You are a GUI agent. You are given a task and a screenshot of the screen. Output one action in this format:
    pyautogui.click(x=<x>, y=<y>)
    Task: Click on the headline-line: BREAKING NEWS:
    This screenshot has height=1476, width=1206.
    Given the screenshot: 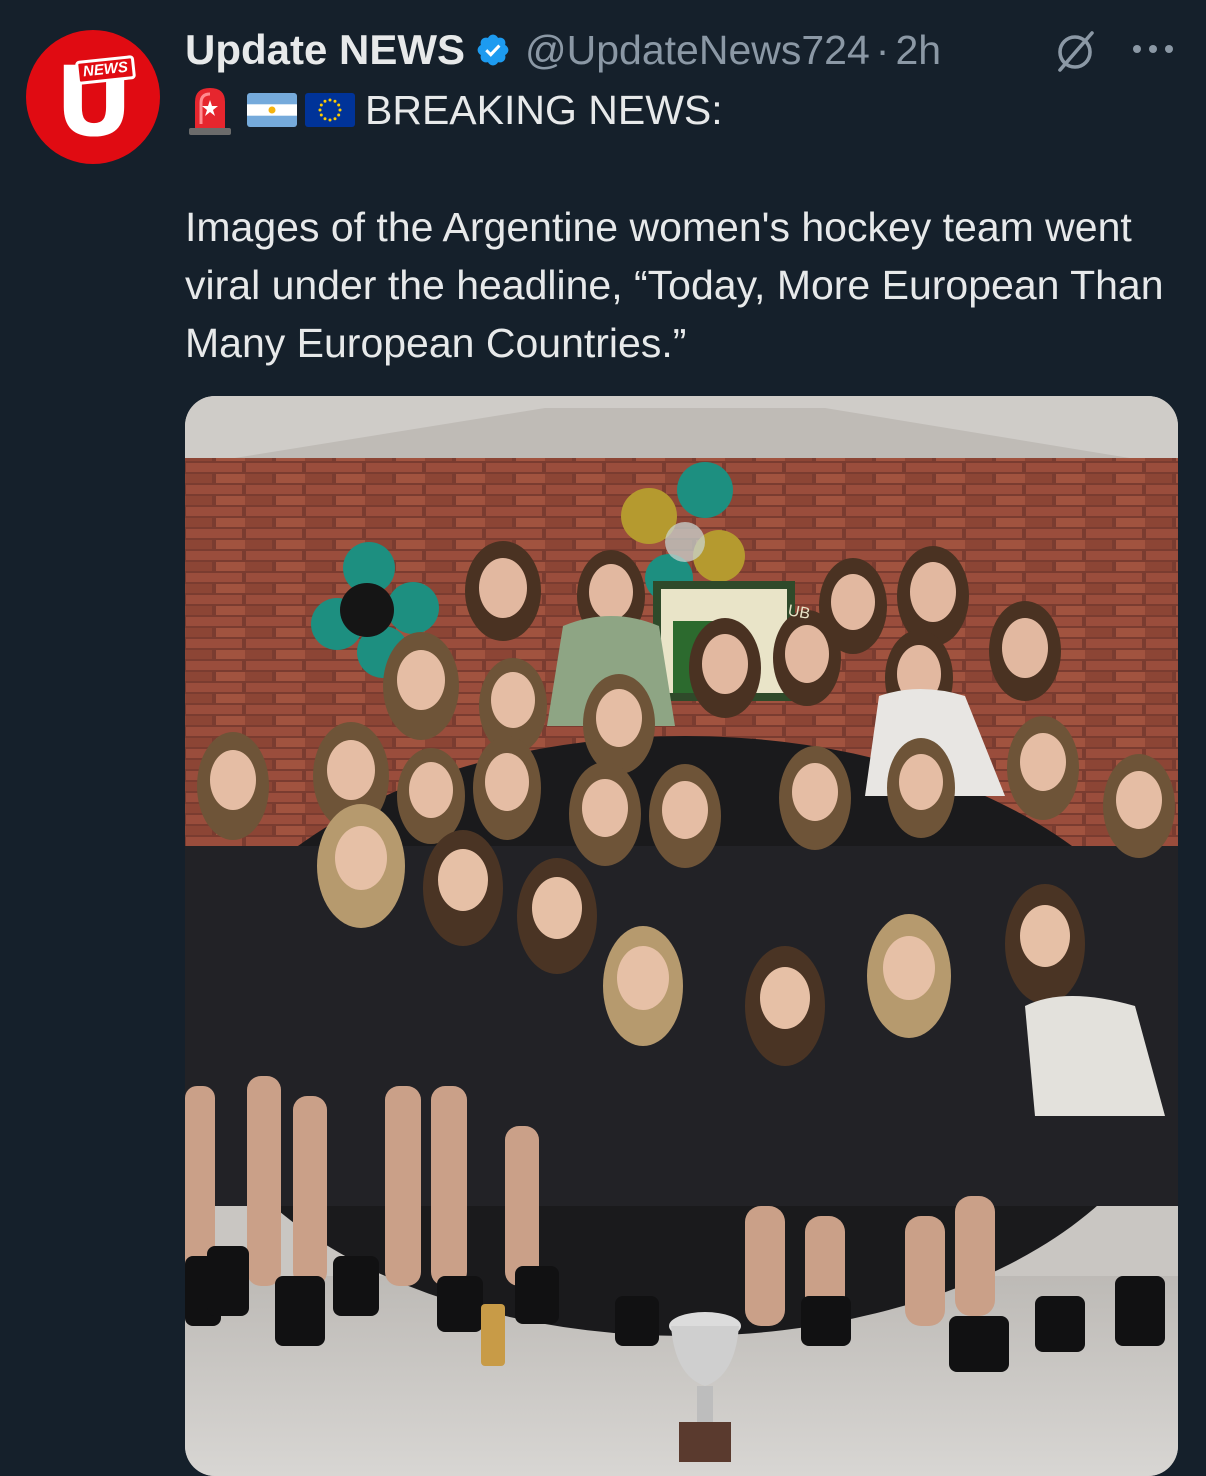 What is the action you would take?
    pyautogui.click(x=454, y=110)
    